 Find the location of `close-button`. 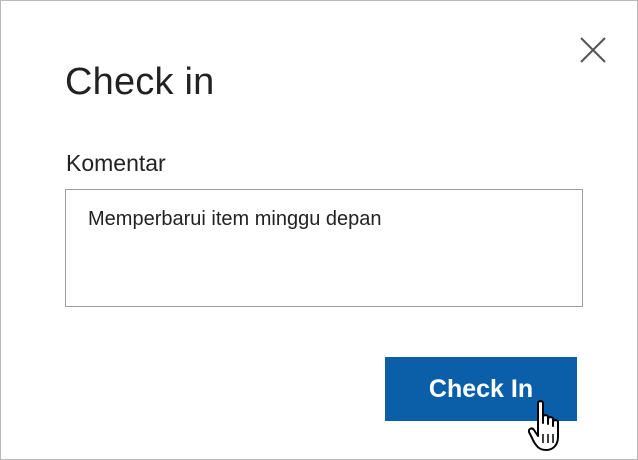

close-button is located at coordinates (593, 50).